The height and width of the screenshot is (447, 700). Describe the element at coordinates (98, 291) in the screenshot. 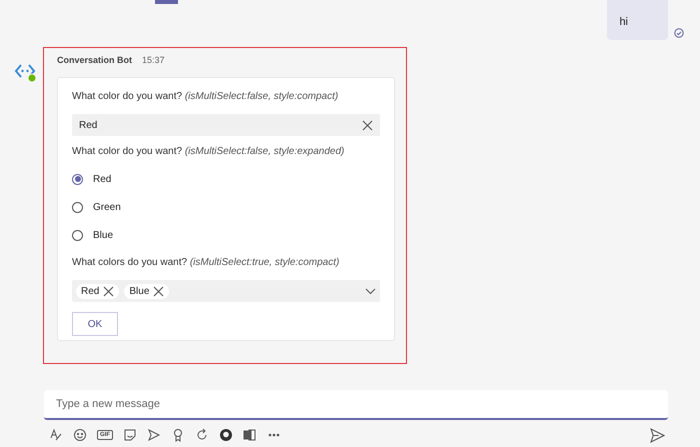

I see `selection-chip: Red` at that location.